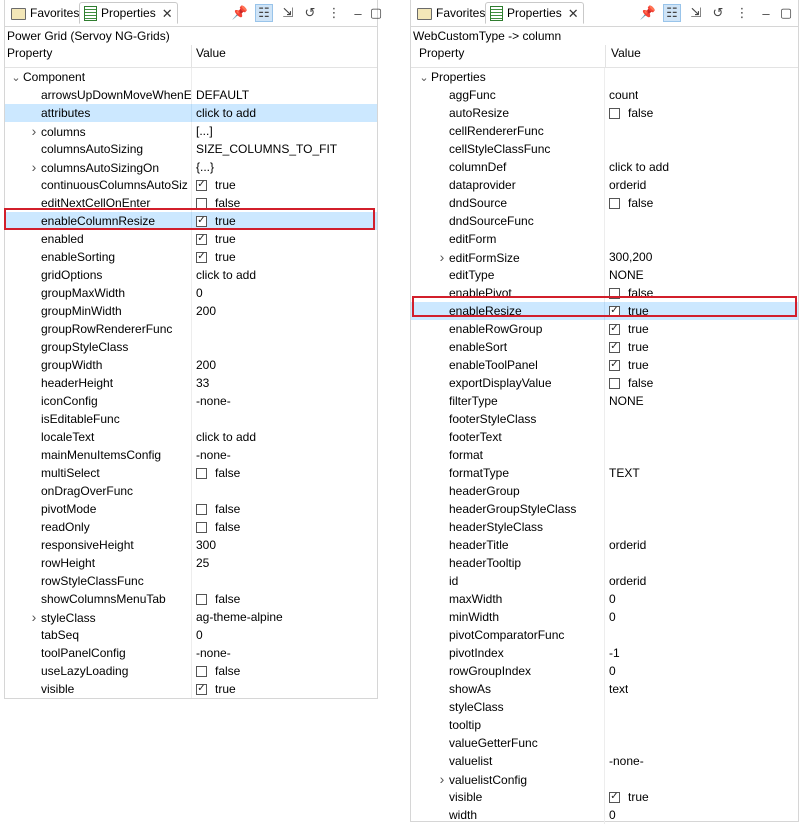 The image size is (799, 824). What do you see at coordinates (604, 779) in the screenshot?
I see `property-row: › valuelistConfig` at bounding box center [604, 779].